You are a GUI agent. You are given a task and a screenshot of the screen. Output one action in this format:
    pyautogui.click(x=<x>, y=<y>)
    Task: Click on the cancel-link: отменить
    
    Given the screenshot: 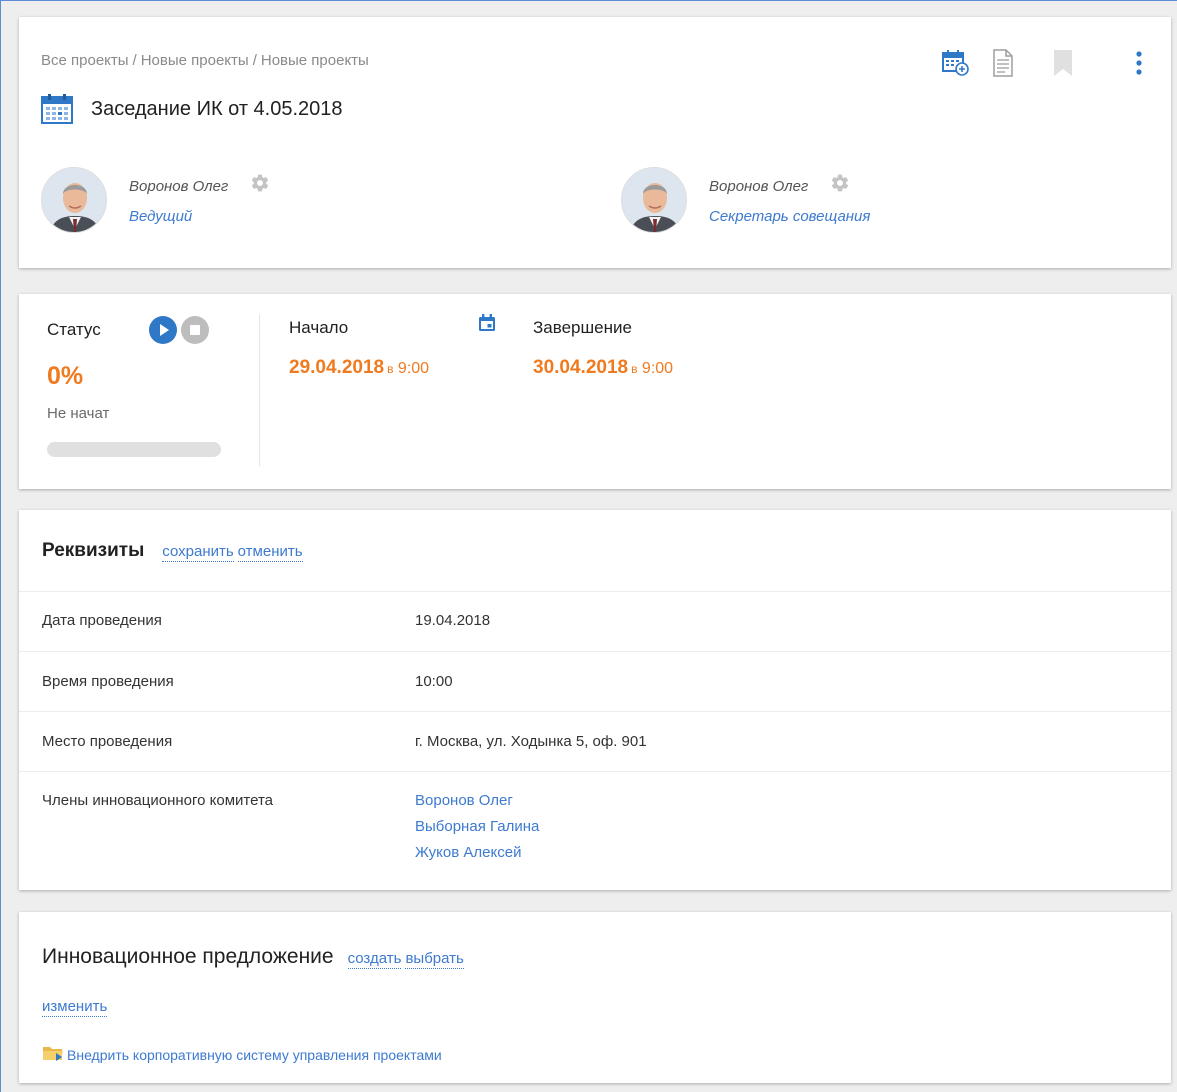 What is the action you would take?
    pyautogui.click(x=270, y=552)
    